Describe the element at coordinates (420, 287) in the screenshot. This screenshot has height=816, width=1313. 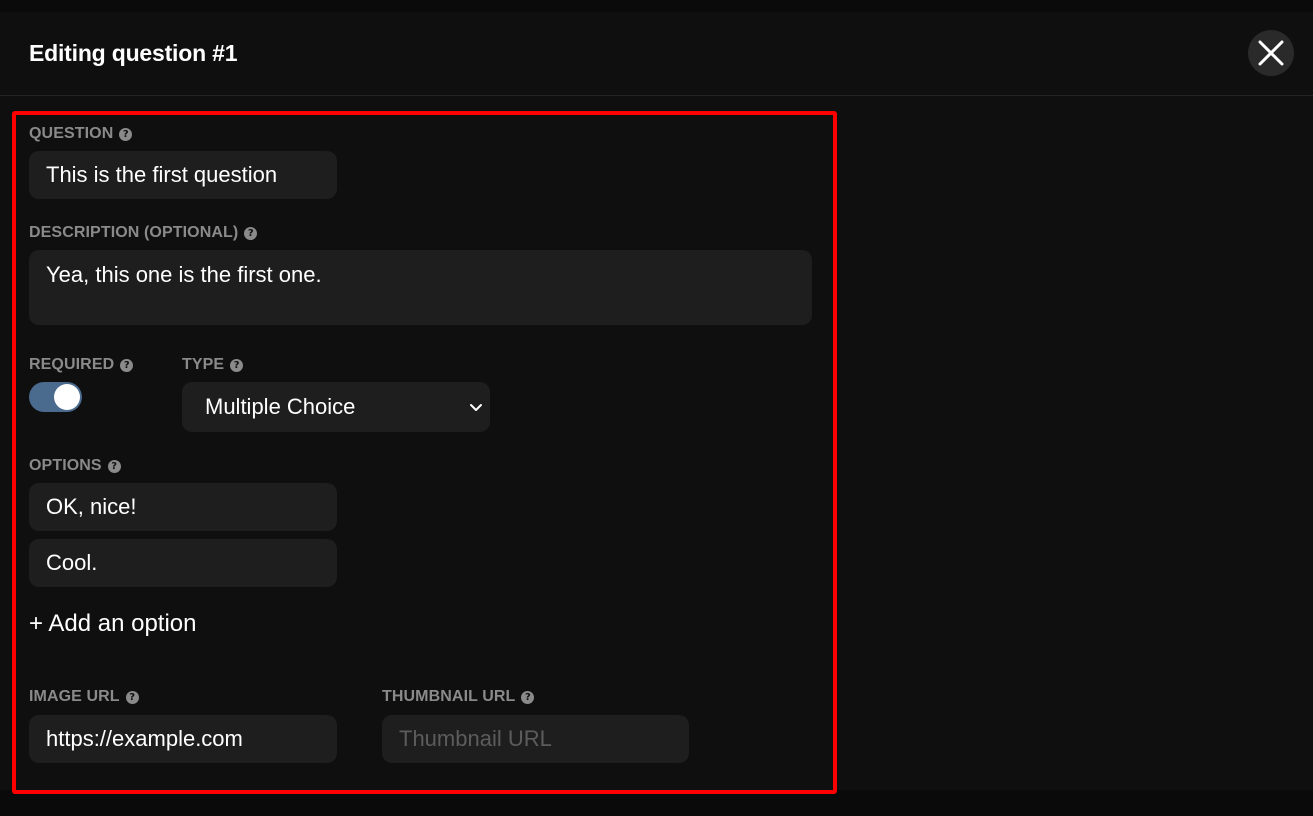
I see `description-textarea: Yea, this one is the first one.` at that location.